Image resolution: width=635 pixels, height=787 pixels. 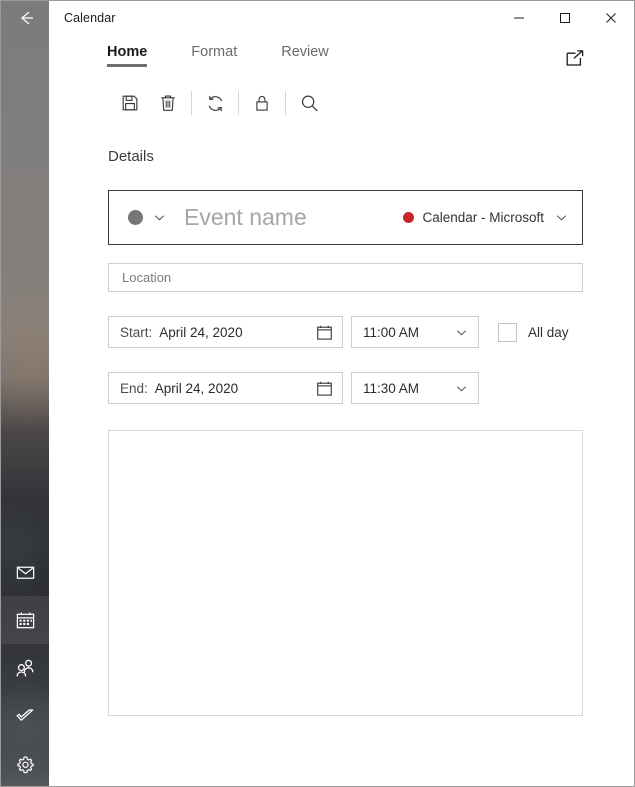 What do you see at coordinates (159, 217) in the screenshot?
I see `event-color-chevron-down-icon` at bounding box center [159, 217].